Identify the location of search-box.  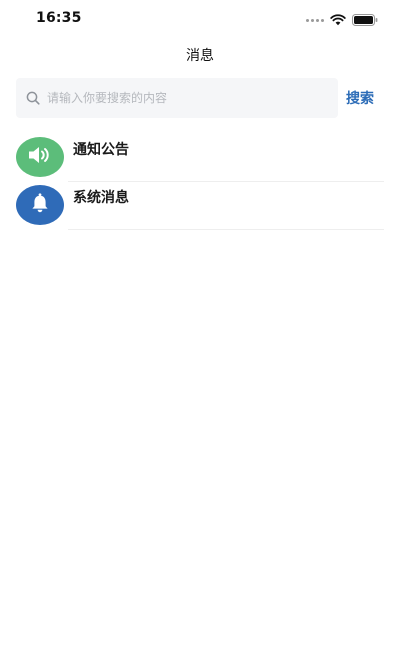
(177, 98).